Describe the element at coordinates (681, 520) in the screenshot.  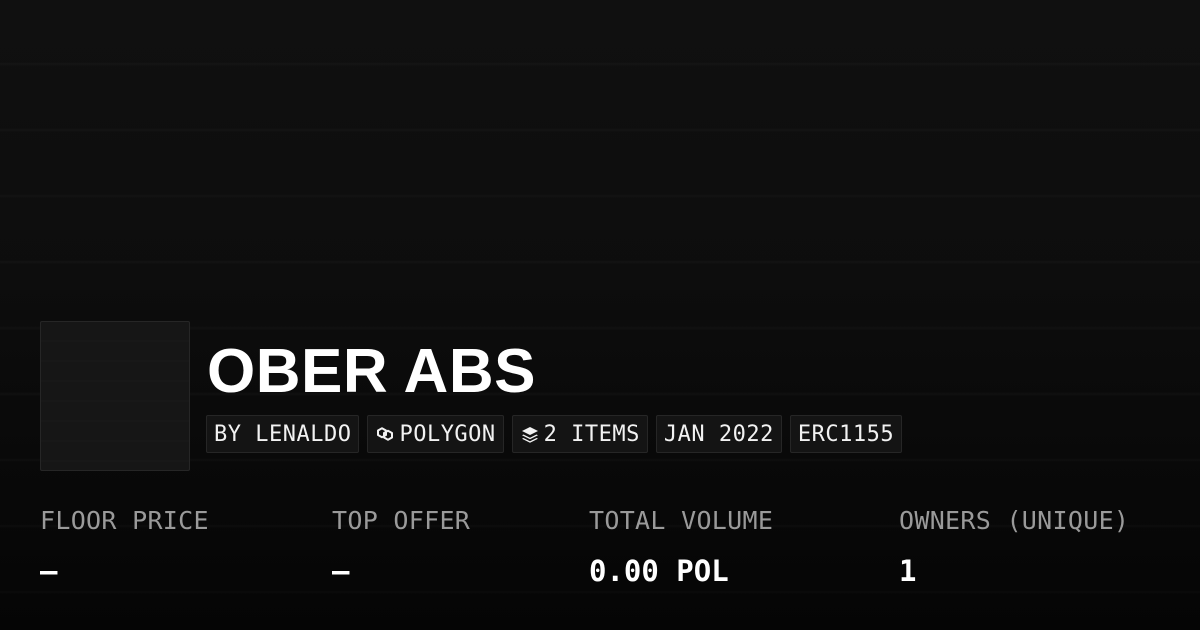
I see `stat-label: TOTAL VOLUME` at that location.